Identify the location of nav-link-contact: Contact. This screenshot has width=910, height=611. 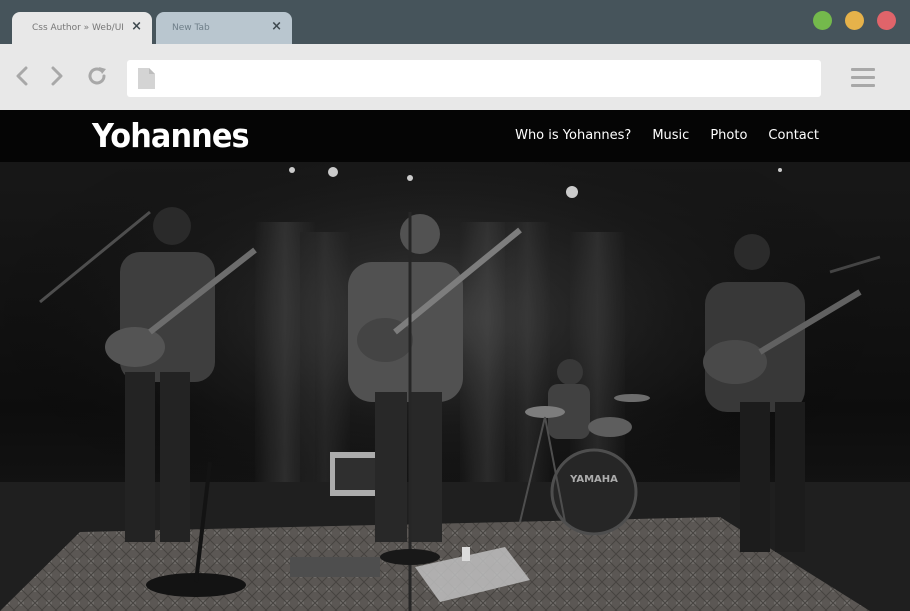
(793, 135).